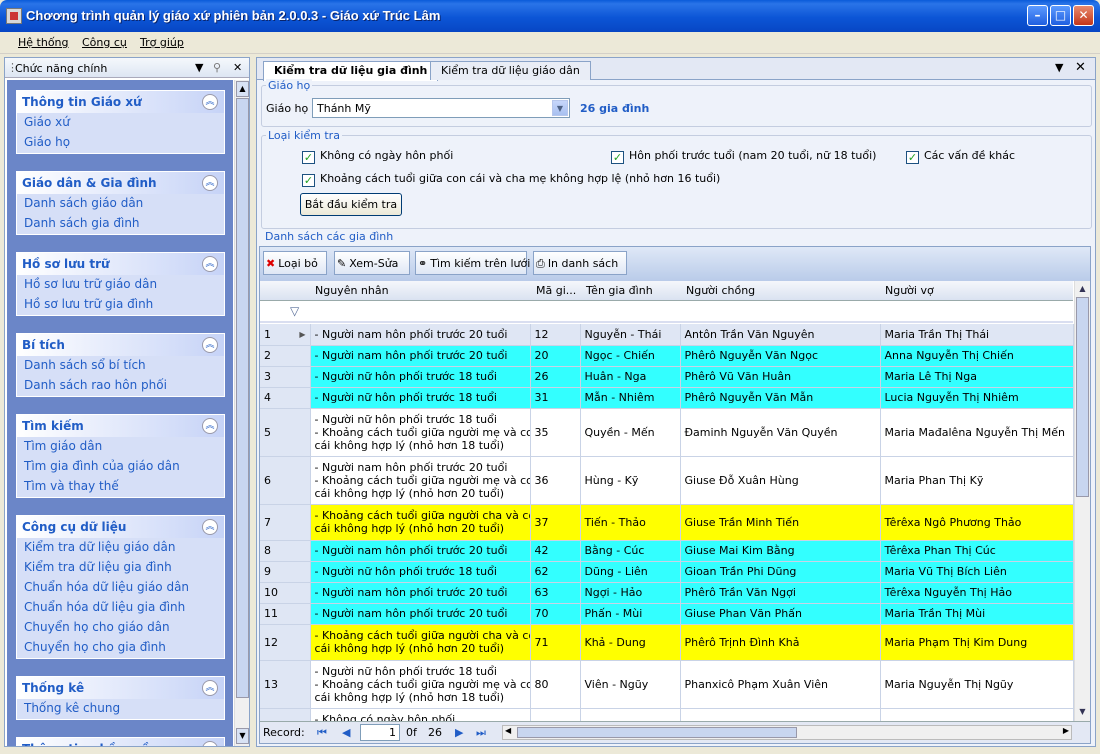 The width and height of the screenshot is (1100, 754). I want to click on husband-cell: Giuse Trần Minh Tiến, so click(780, 522).